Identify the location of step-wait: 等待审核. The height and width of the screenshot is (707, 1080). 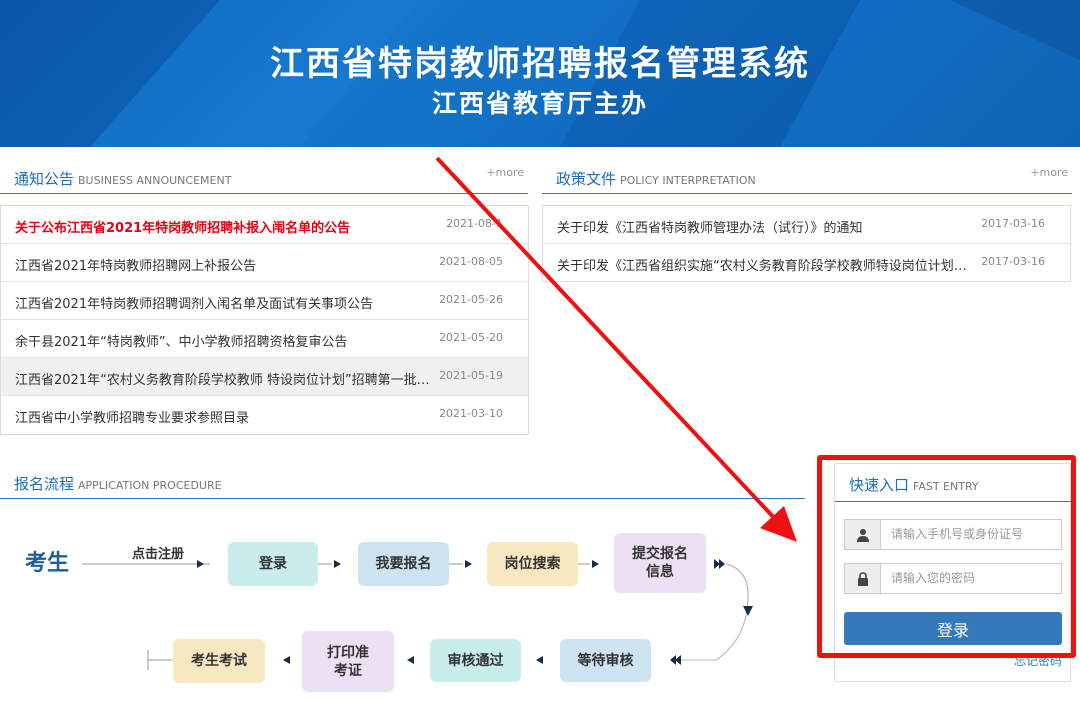
(605, 660).